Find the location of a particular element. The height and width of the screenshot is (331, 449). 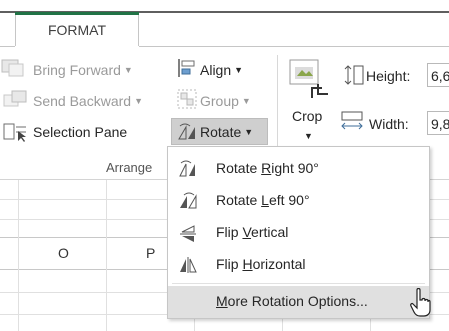

menu-item-rotate-right: Rotate Right 90° is located at coordinates (298, 169).